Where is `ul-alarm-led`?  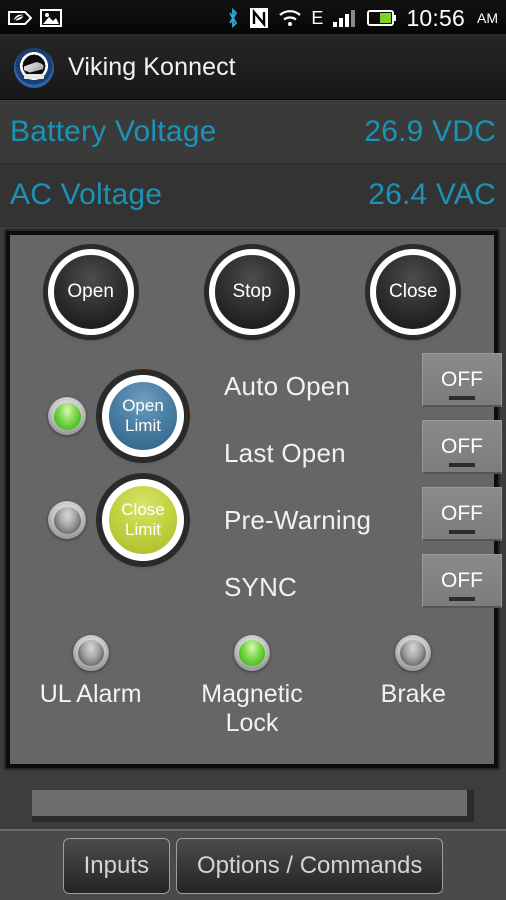
ul-alarm-led is located at coordinates (90, 653).